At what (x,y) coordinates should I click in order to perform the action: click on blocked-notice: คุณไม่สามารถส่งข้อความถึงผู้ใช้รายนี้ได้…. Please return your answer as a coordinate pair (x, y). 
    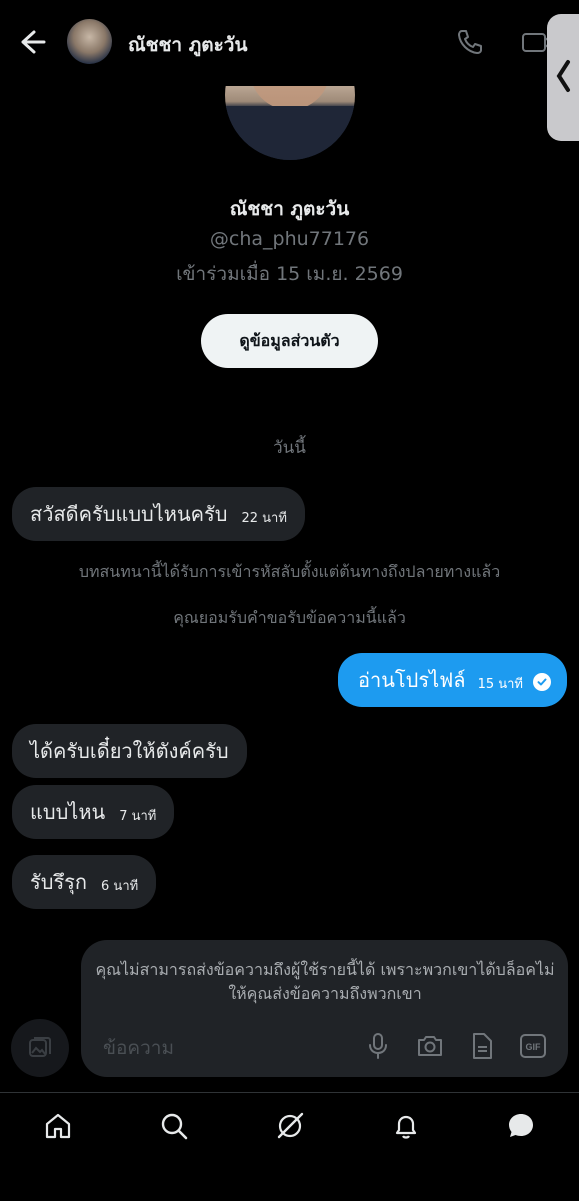
    Looking at the image, I should click on (325, 981).